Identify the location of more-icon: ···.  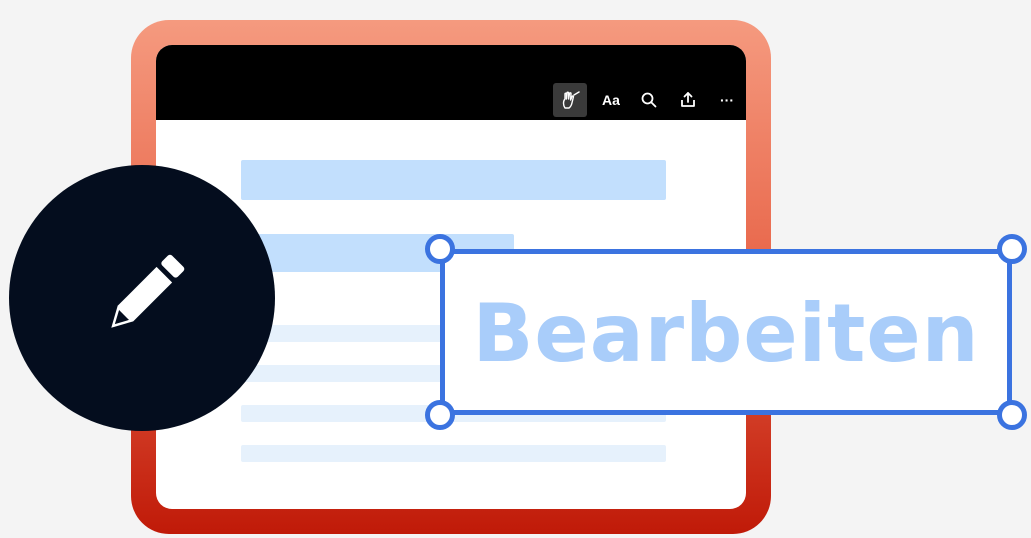
(727, 100).